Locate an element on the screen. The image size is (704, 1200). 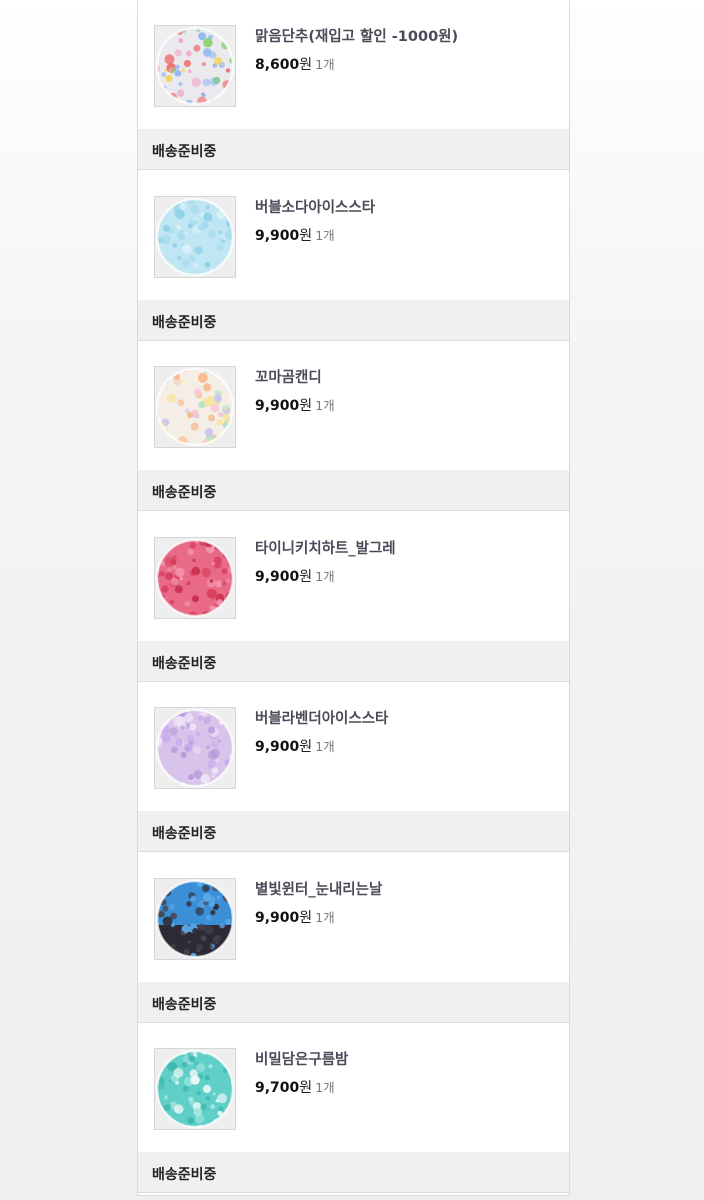
order-item: 버블소다아이스스타 9,900원 1개 is located at coordinates (353, 235).